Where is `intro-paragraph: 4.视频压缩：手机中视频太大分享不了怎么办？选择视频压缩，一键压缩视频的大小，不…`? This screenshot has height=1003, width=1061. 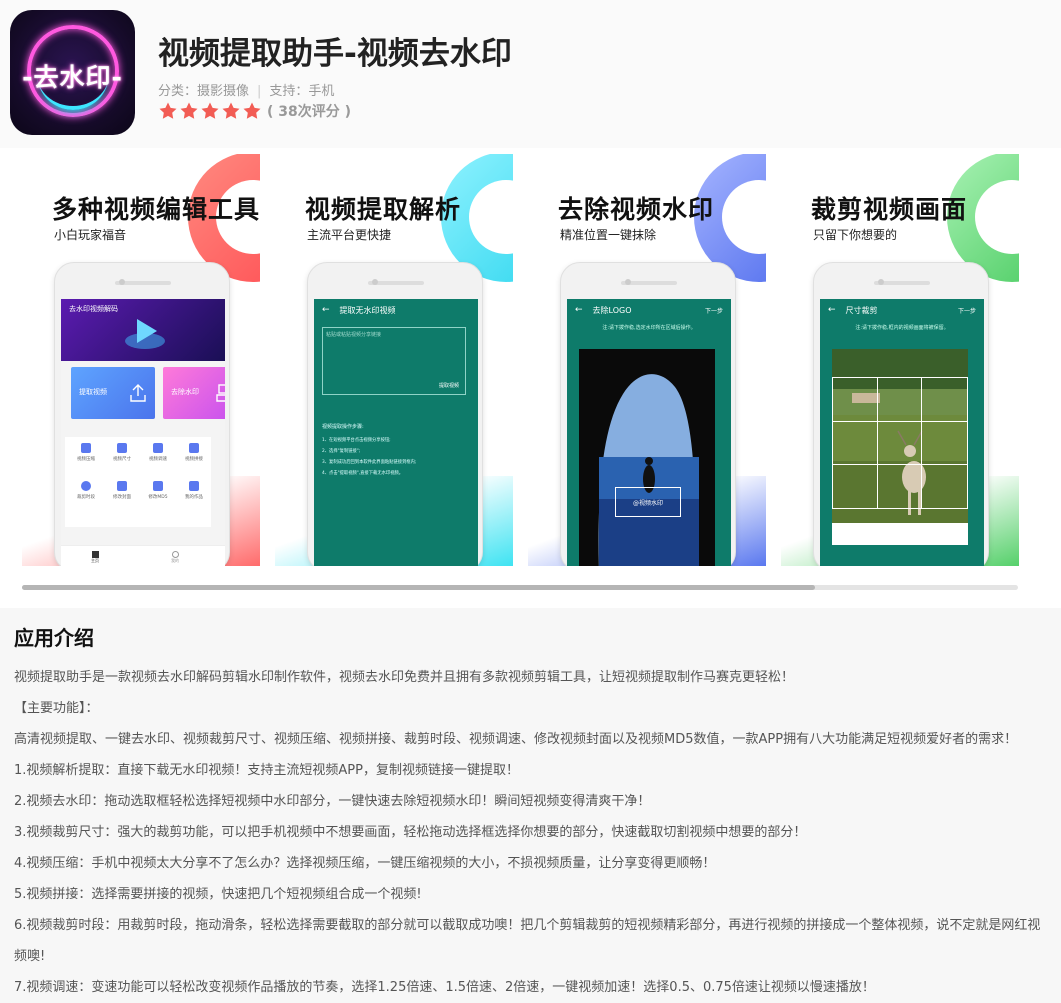 intro-paragraph: 4.视频压缩：手机中视频太大分享不了怎么办？选择视频压缩，一键压缩视频的大小，不… is located at coordinates (365, 863).